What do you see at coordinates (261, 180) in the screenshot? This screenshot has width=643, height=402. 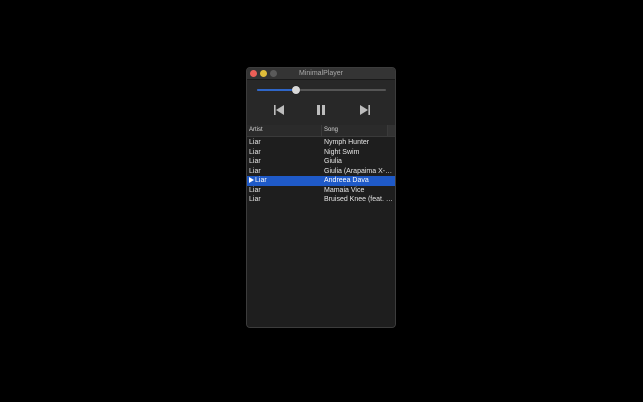 I see `artist-name: Liar` at bounding box center [261, 180].